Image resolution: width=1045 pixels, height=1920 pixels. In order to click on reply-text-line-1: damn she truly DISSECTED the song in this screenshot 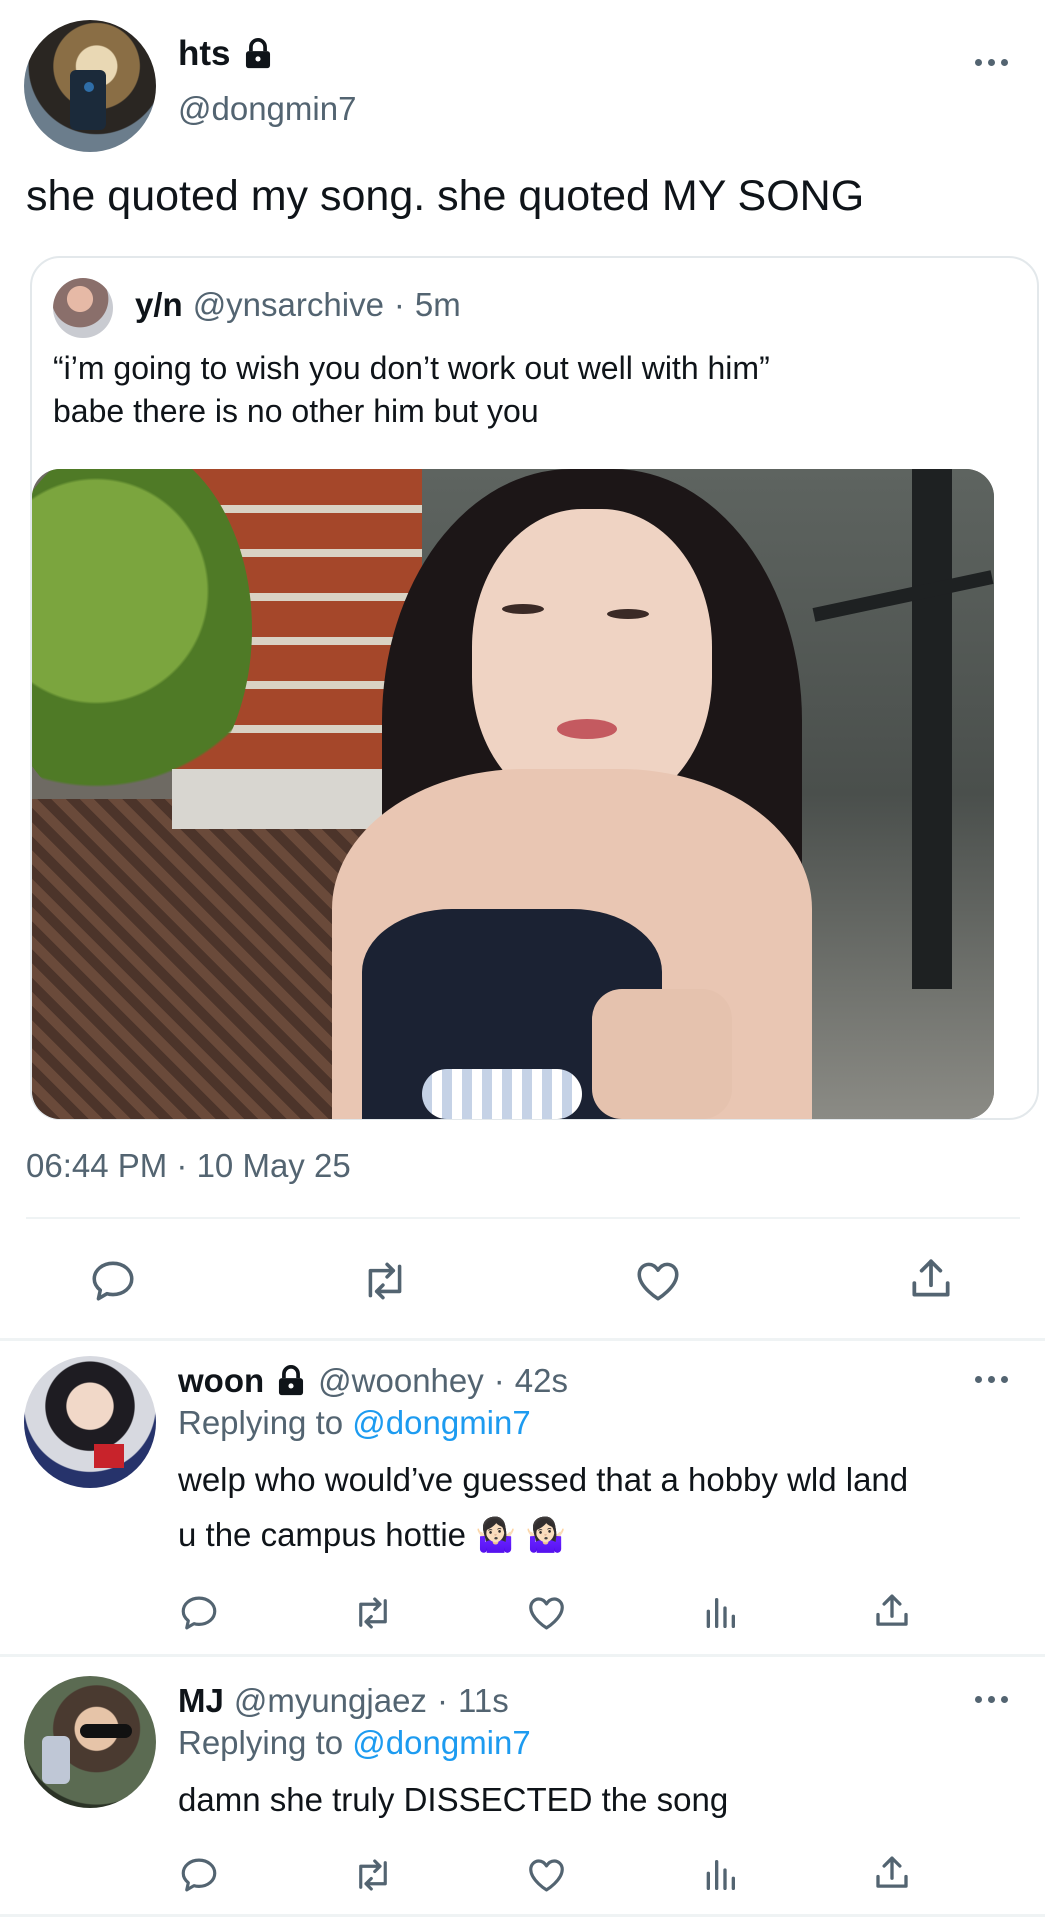, I will do `click(453, 1799)`.